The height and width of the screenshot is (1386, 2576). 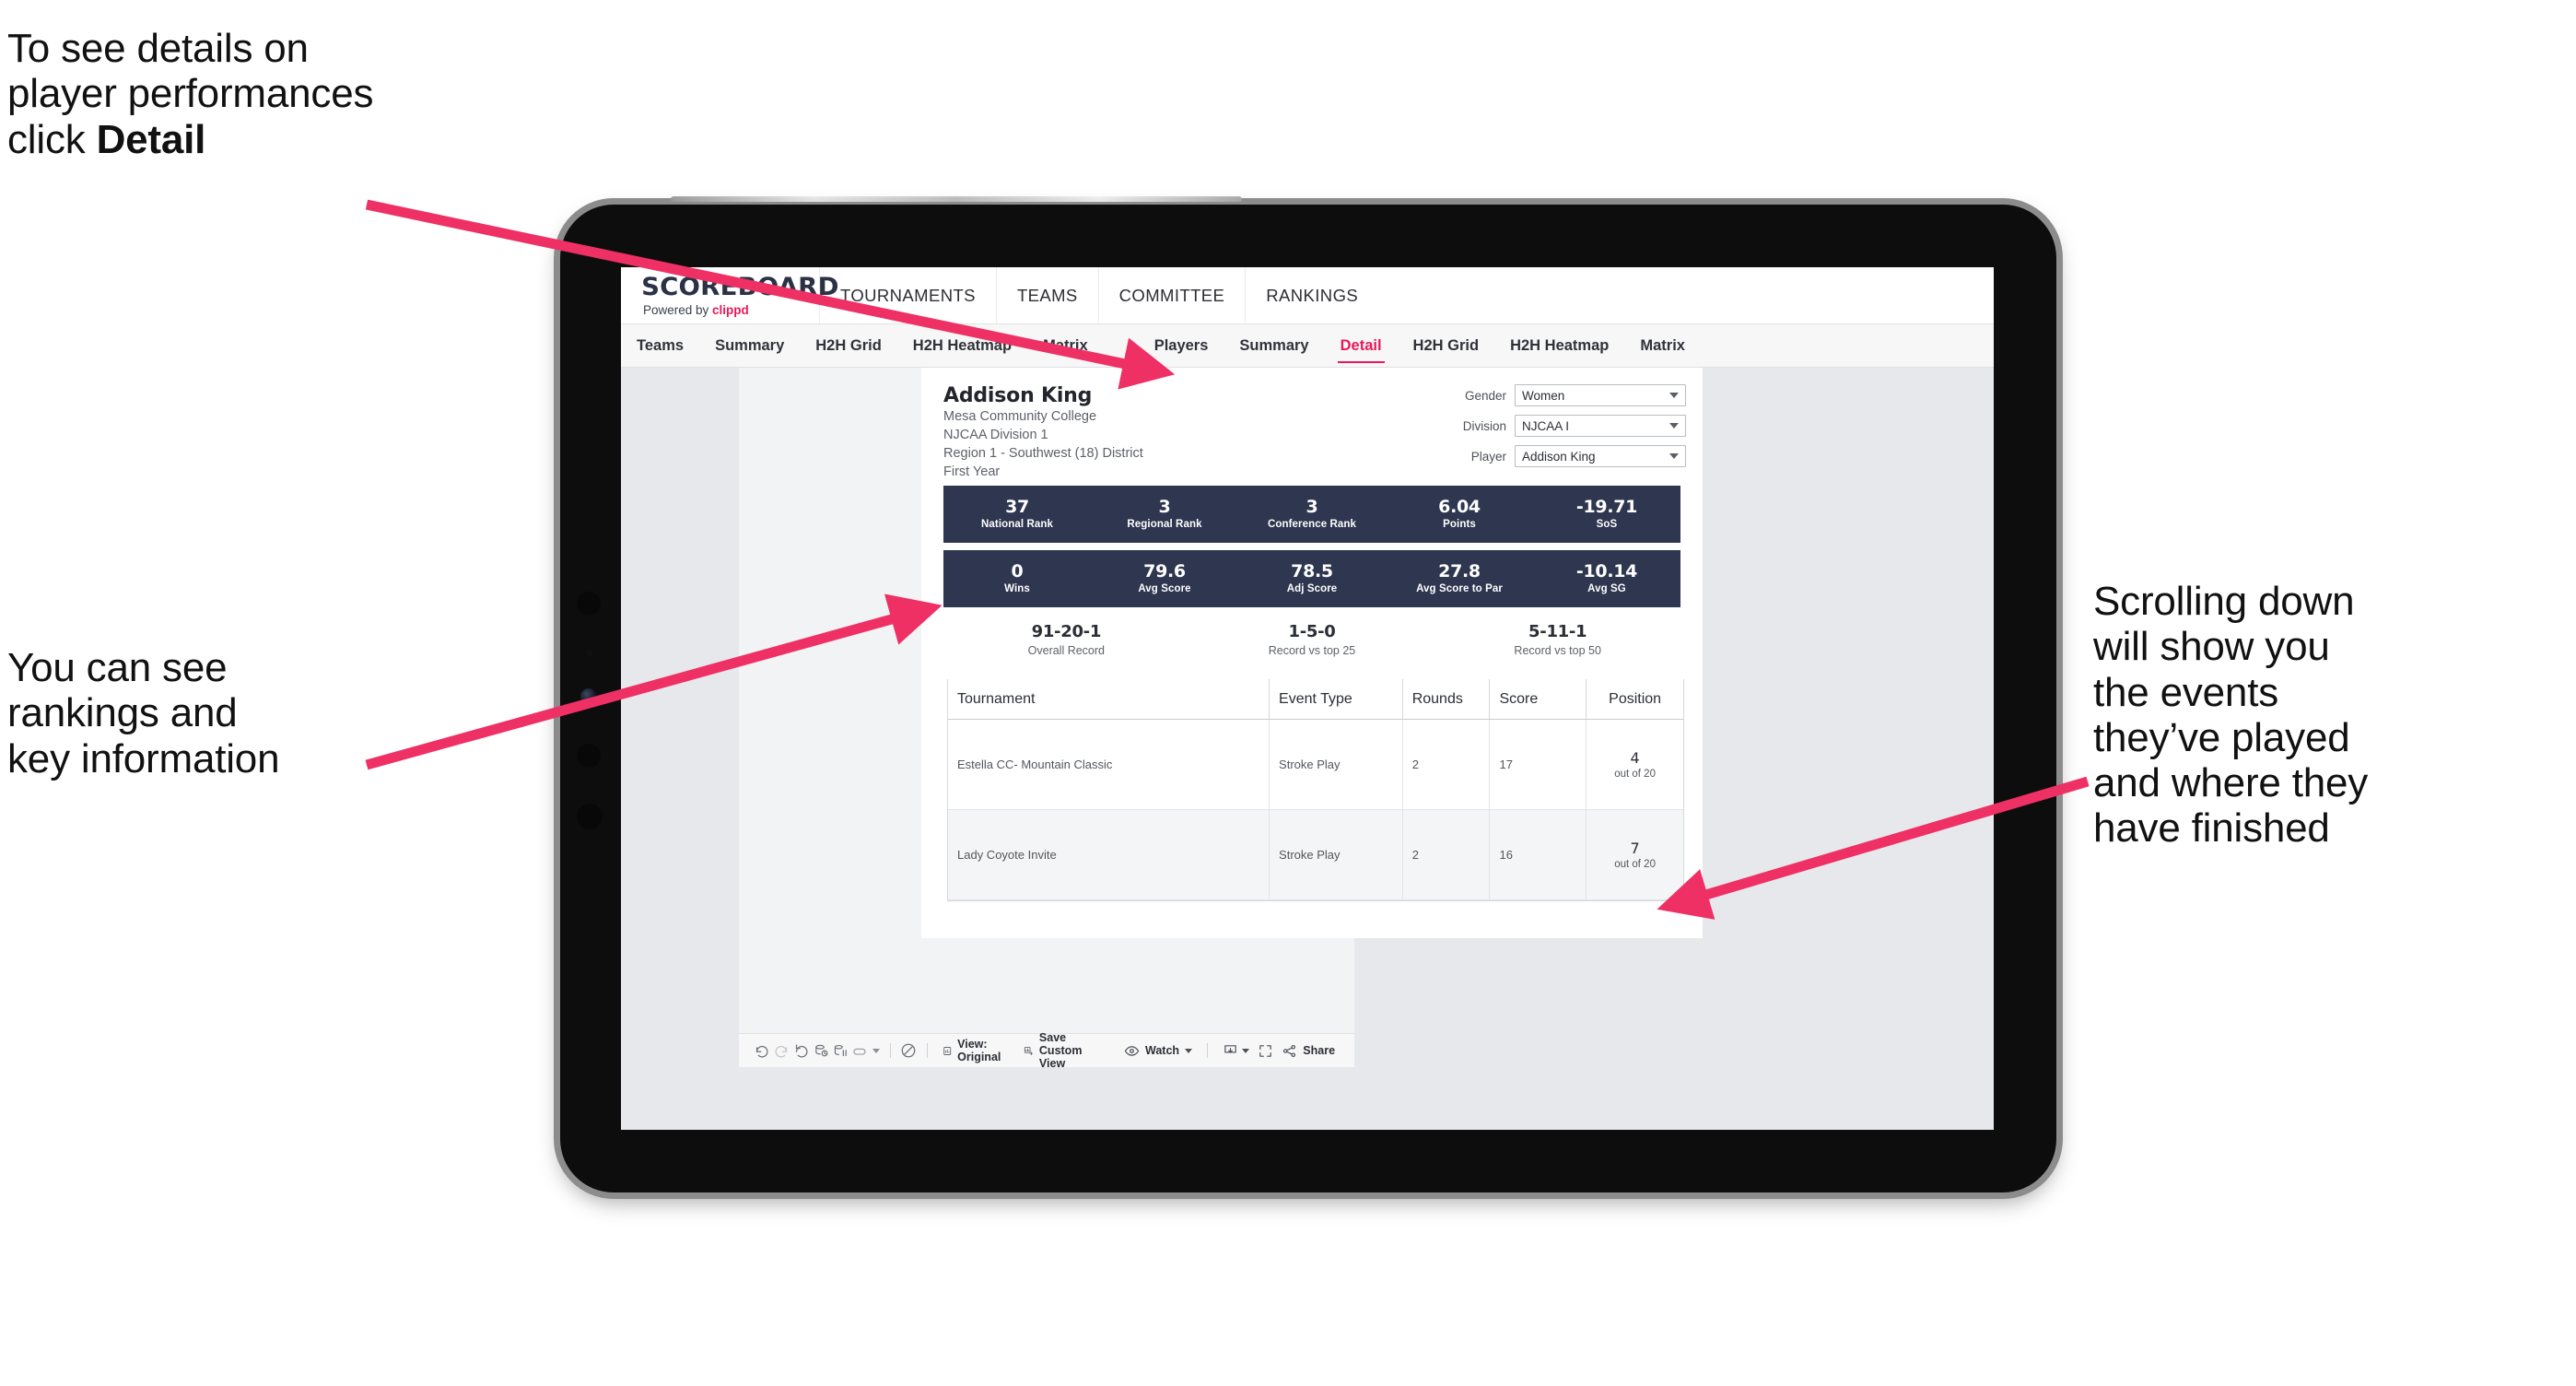 I want to click on fullscreen-icon, so click(x=1266, y=1051).